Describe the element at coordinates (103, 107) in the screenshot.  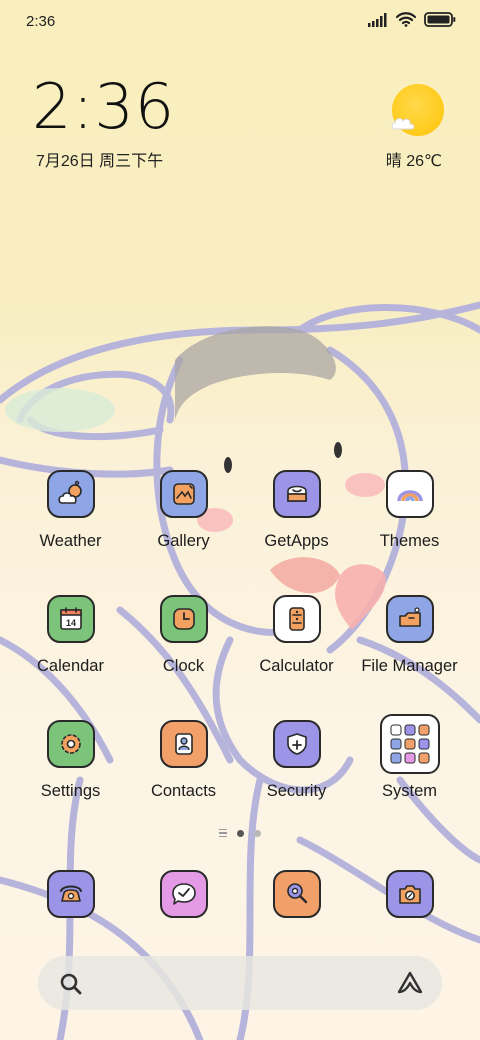
I see `clock-widget-time: 2:36` at that location.